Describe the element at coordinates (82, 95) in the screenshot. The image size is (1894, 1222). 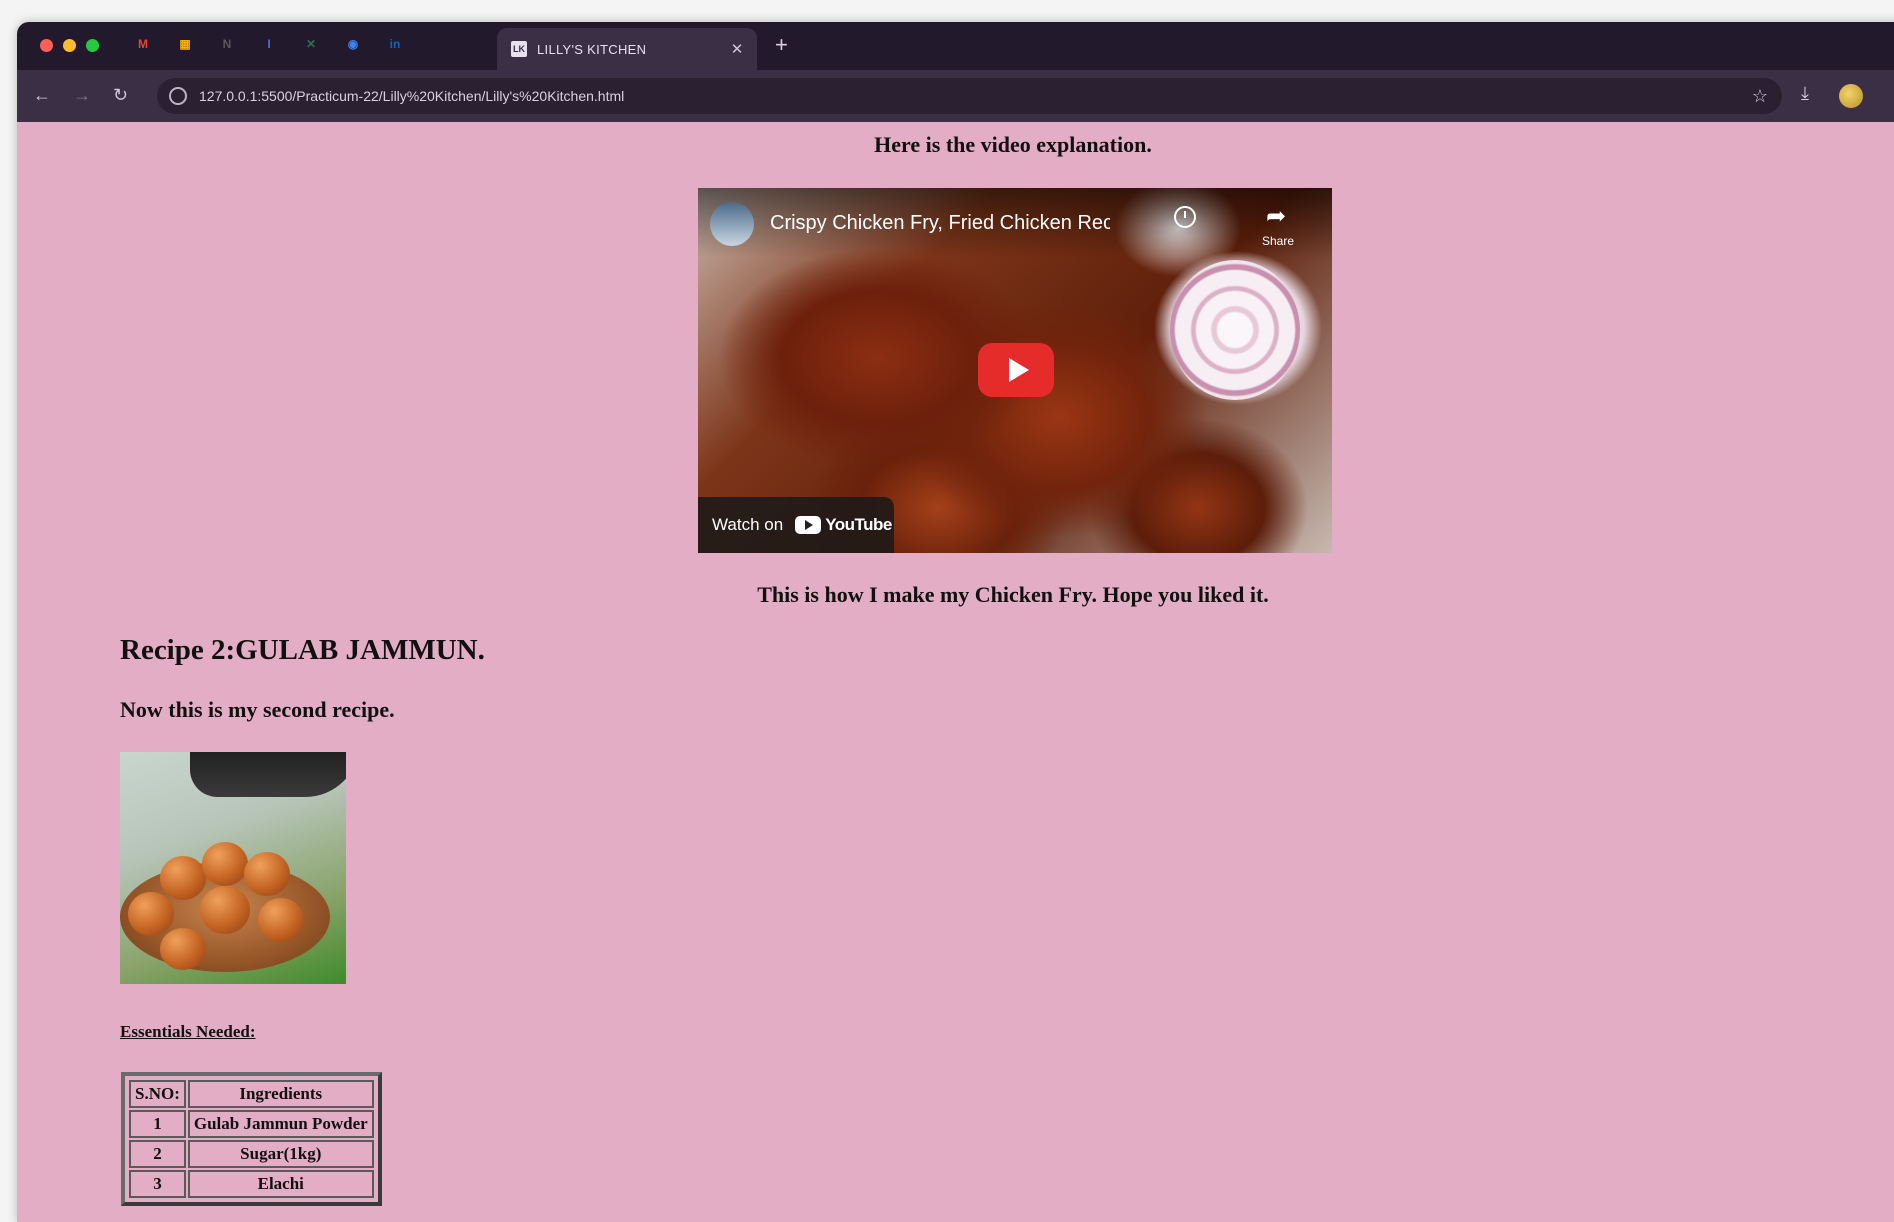
I see `forward-icon: →` at that location.